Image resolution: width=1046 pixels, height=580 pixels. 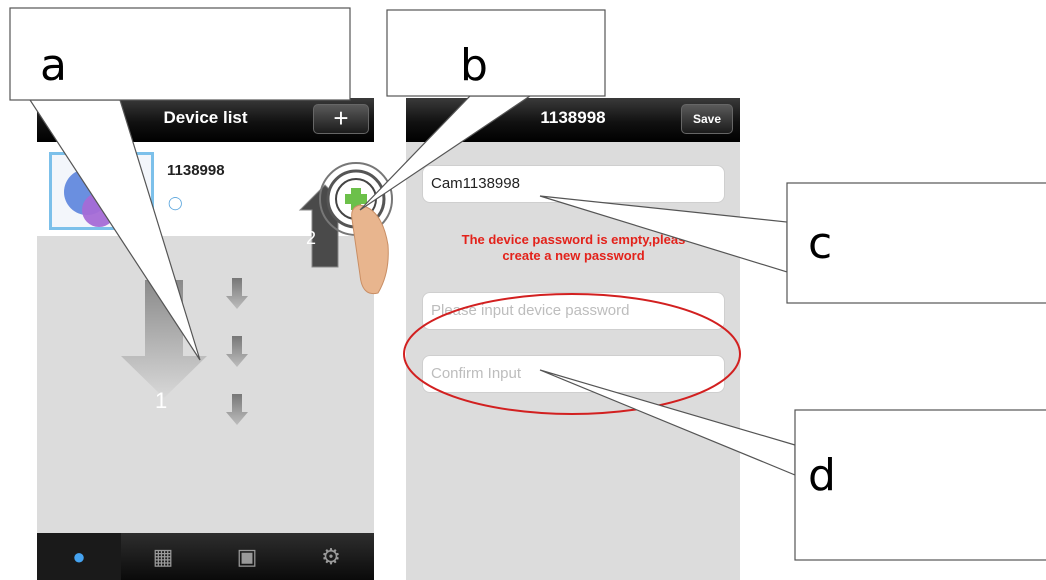 I want to click on callout-a-pointer, so click(x=114, y=230).